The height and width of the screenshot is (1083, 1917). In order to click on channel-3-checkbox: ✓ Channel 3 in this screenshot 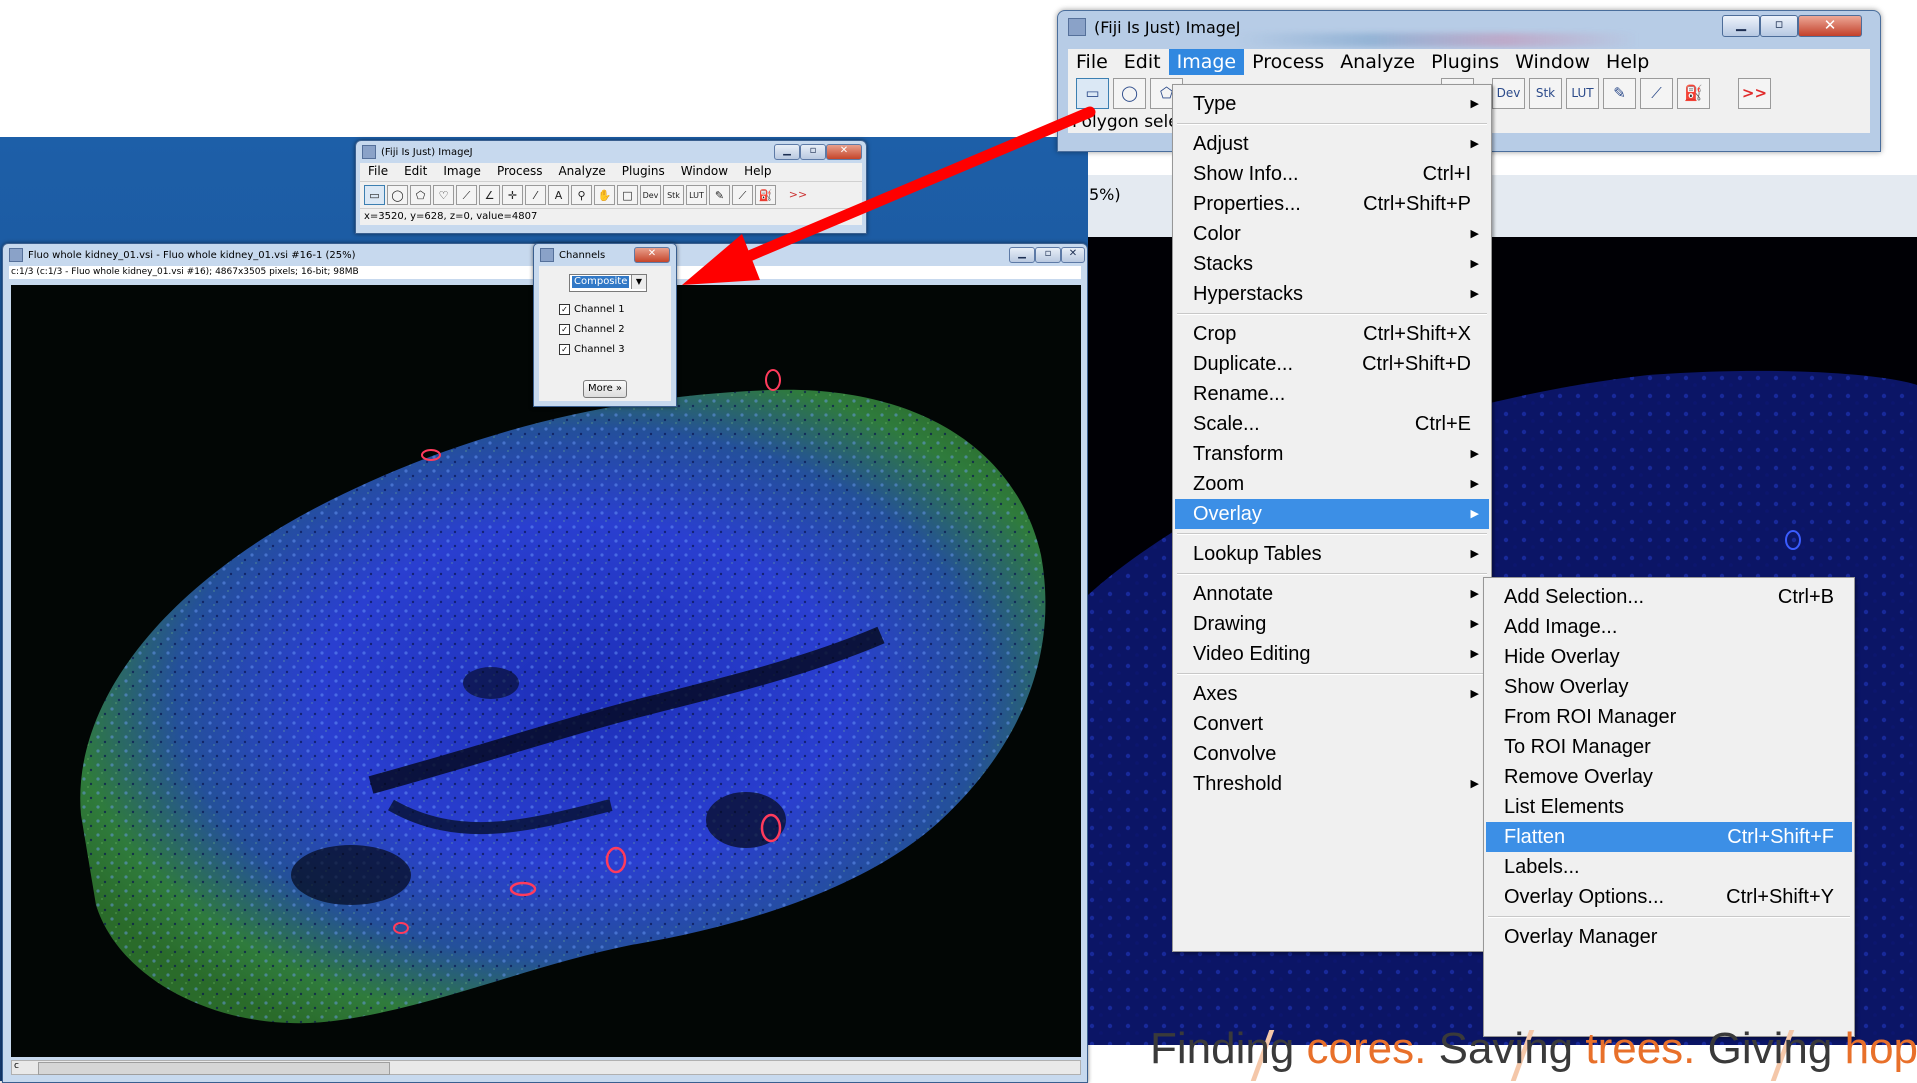, I will do `click(592, 349)`.